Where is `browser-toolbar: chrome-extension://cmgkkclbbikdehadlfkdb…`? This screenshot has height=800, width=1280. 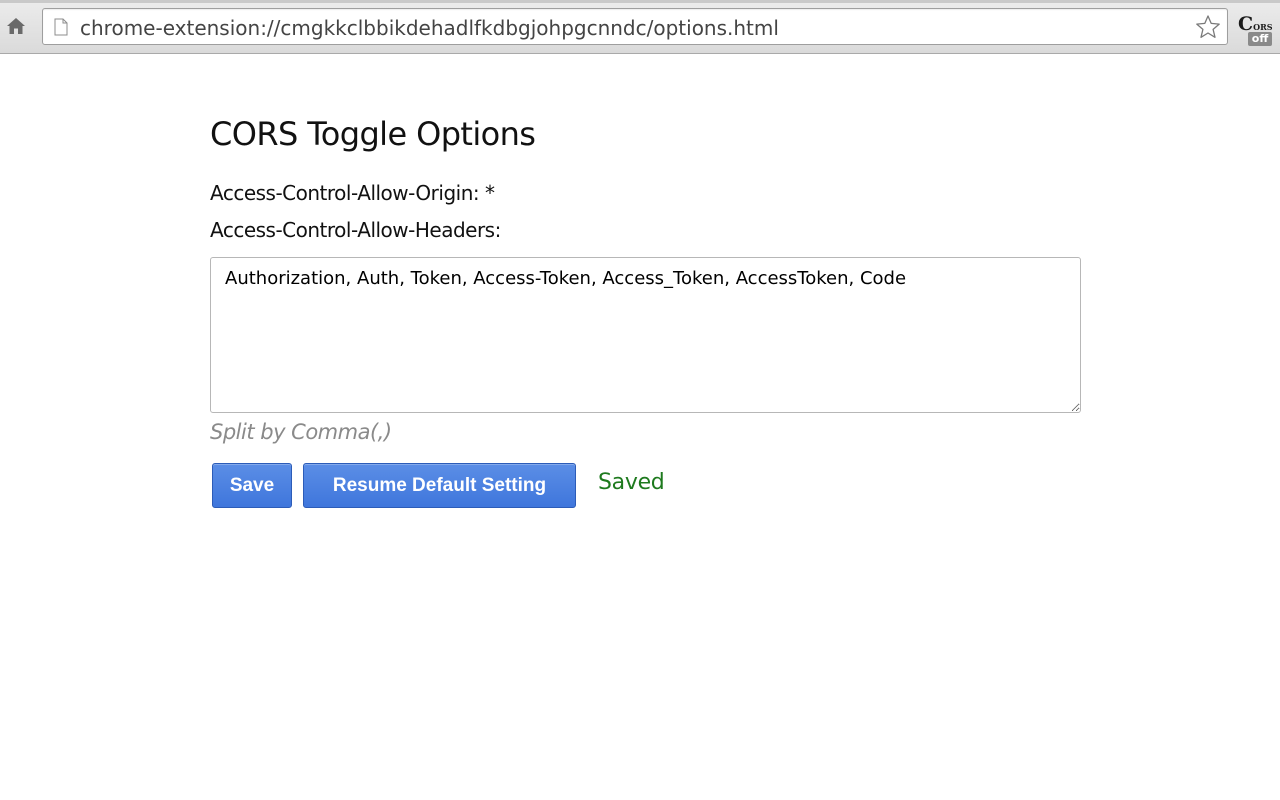 browser-toolbar: chrome-extension://cmgkkclbbikdehadlfkdb… is located at coordinates (640, 27).